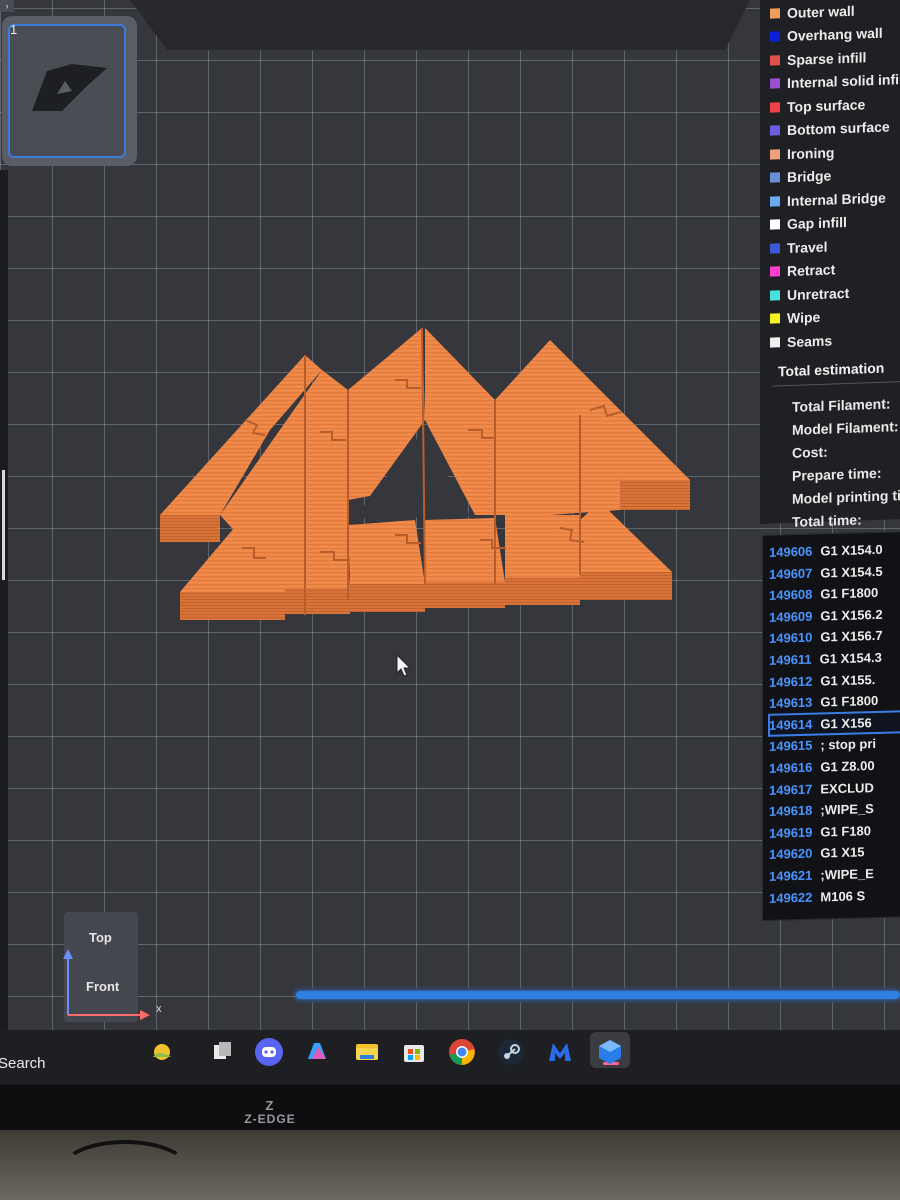  Describe the element at coordinates (7, 6) in the screenshot. I see `corner-expand-icon: ›` at that location.